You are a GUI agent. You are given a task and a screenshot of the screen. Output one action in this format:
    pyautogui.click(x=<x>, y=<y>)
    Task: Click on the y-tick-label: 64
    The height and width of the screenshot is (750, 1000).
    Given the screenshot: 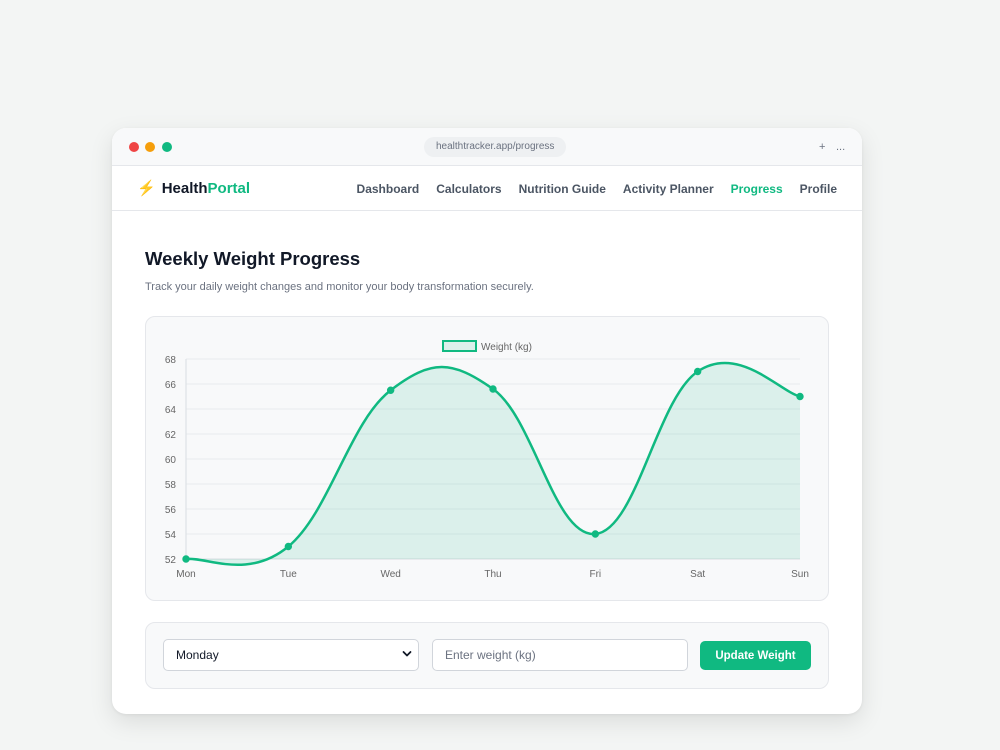 What is the action you would take?
    pyautogui.click(x=171, y=410)
    